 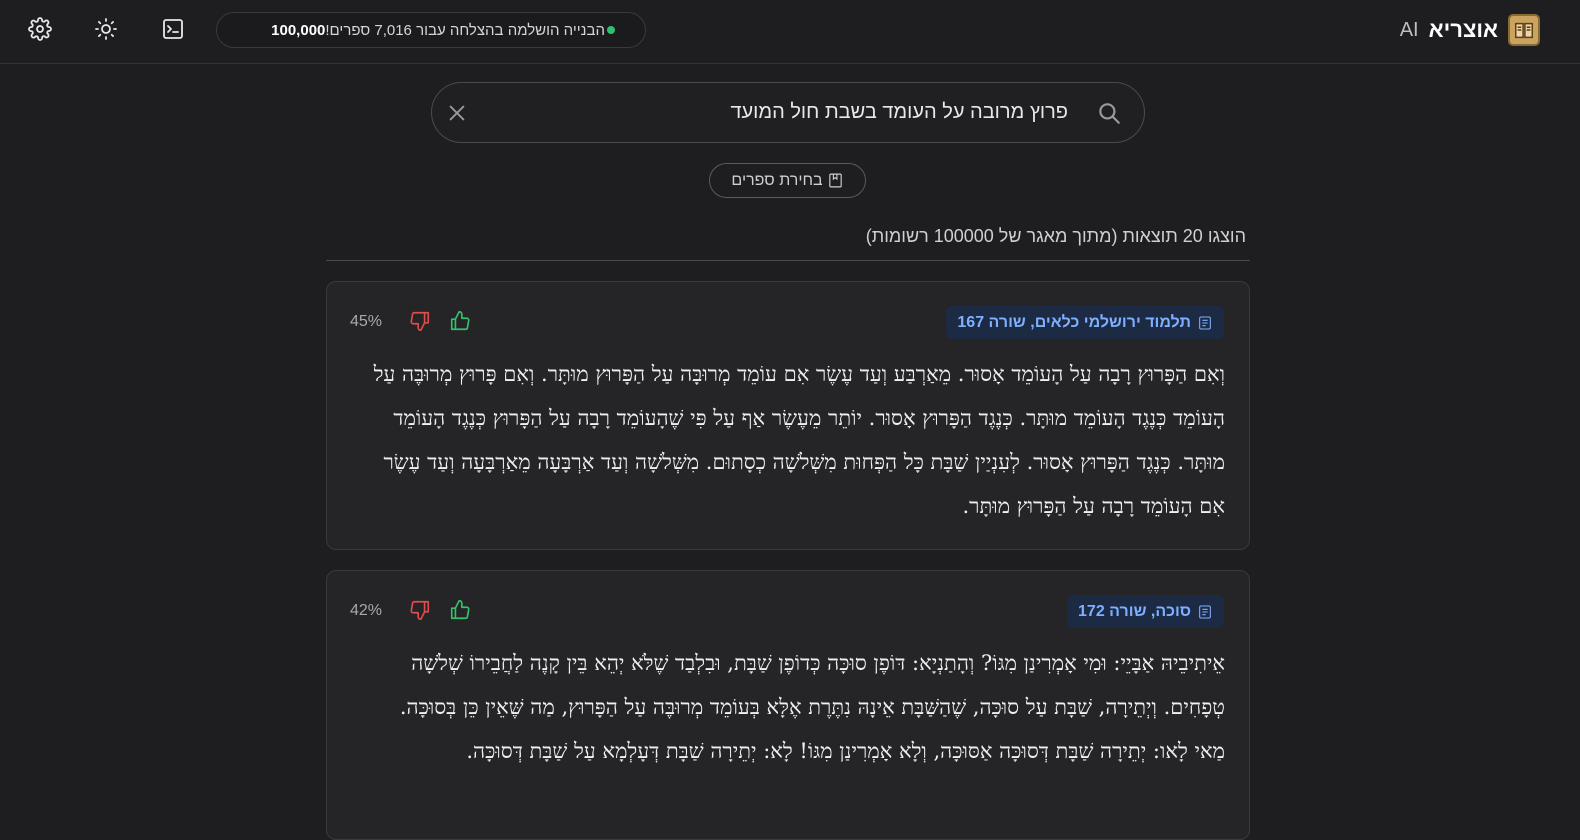 I want to click on relevance-score: 45%, so click(x=366, y=321).